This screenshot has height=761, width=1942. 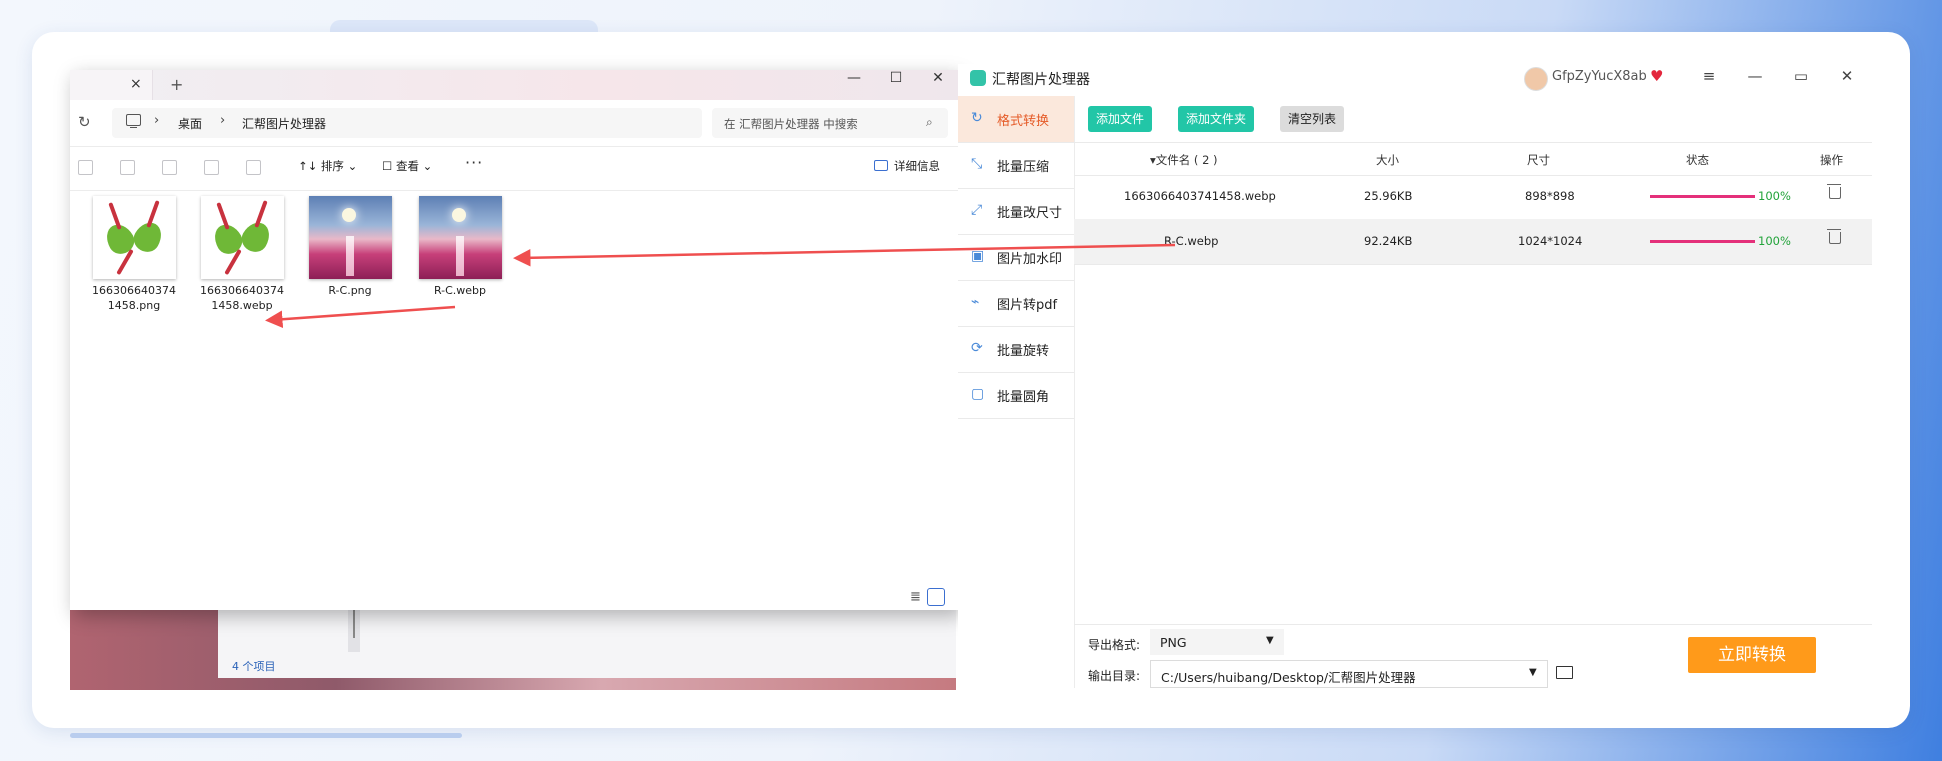 What do you see at coordinates (720, 285) in the screenshot?
I see `annotation-arrows` at bounding box center [720, 285].